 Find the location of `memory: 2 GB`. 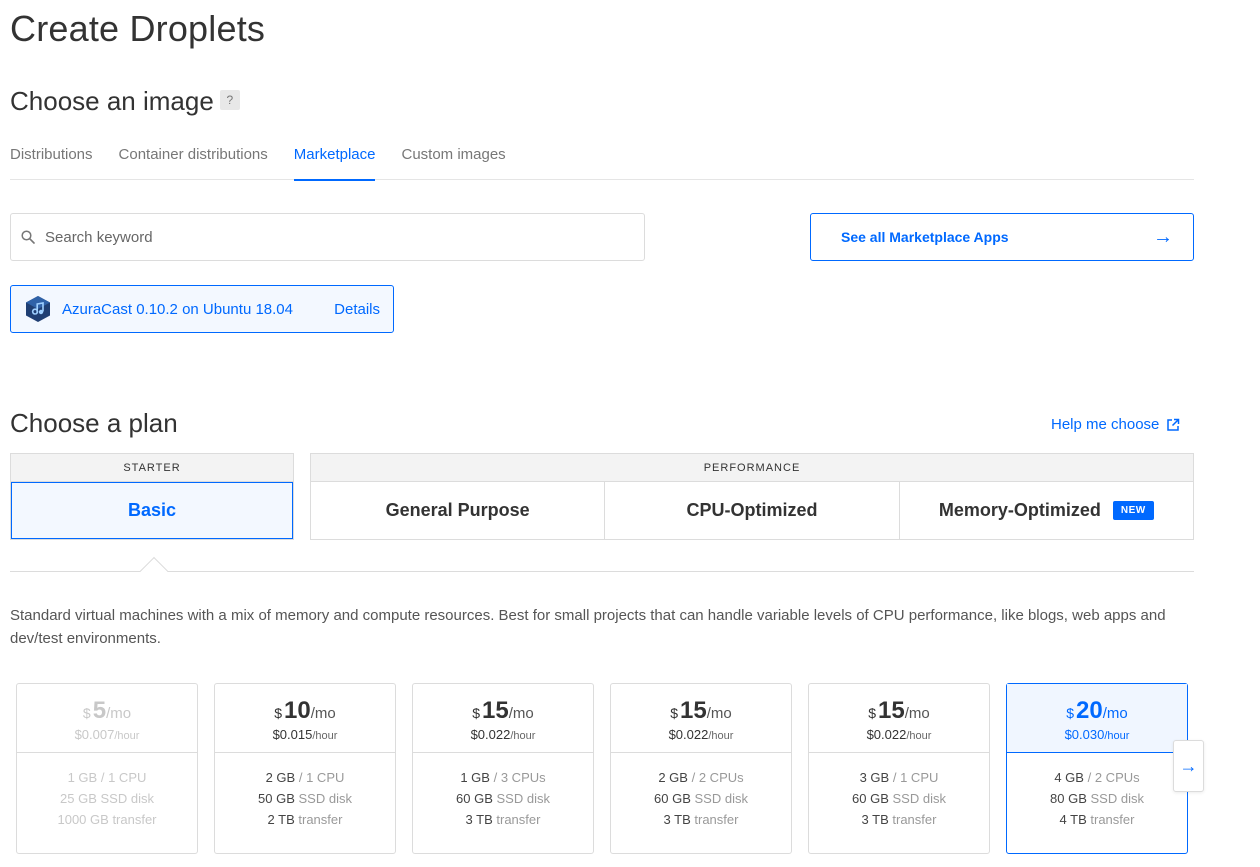

memory: 2 GB is located at coordinates (280, 777).